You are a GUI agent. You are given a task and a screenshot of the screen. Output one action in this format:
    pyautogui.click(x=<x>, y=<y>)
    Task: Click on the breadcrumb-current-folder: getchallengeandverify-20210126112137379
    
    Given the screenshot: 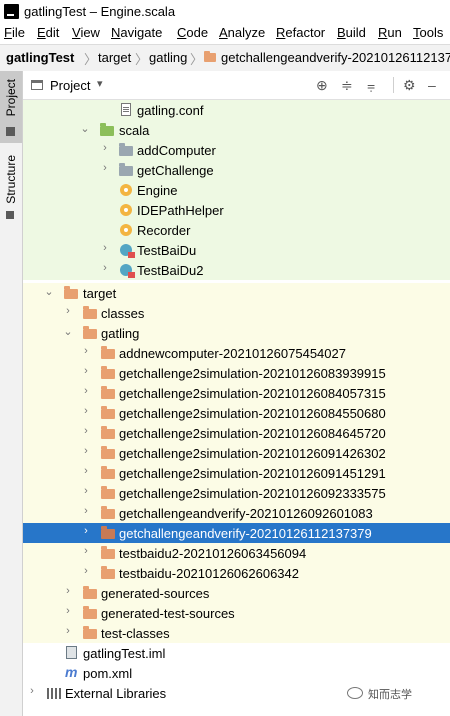 What is the action you would take?
    pyautogui.click(x=335, y=57)
    